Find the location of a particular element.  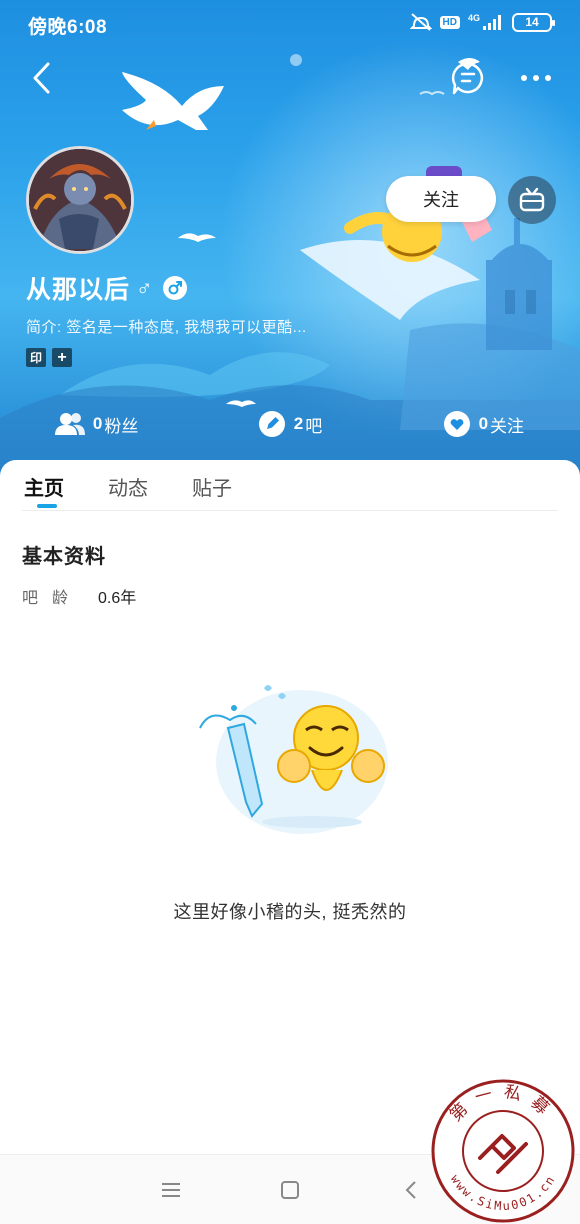

battery-level: 14 is located at coordinates (532, 22).